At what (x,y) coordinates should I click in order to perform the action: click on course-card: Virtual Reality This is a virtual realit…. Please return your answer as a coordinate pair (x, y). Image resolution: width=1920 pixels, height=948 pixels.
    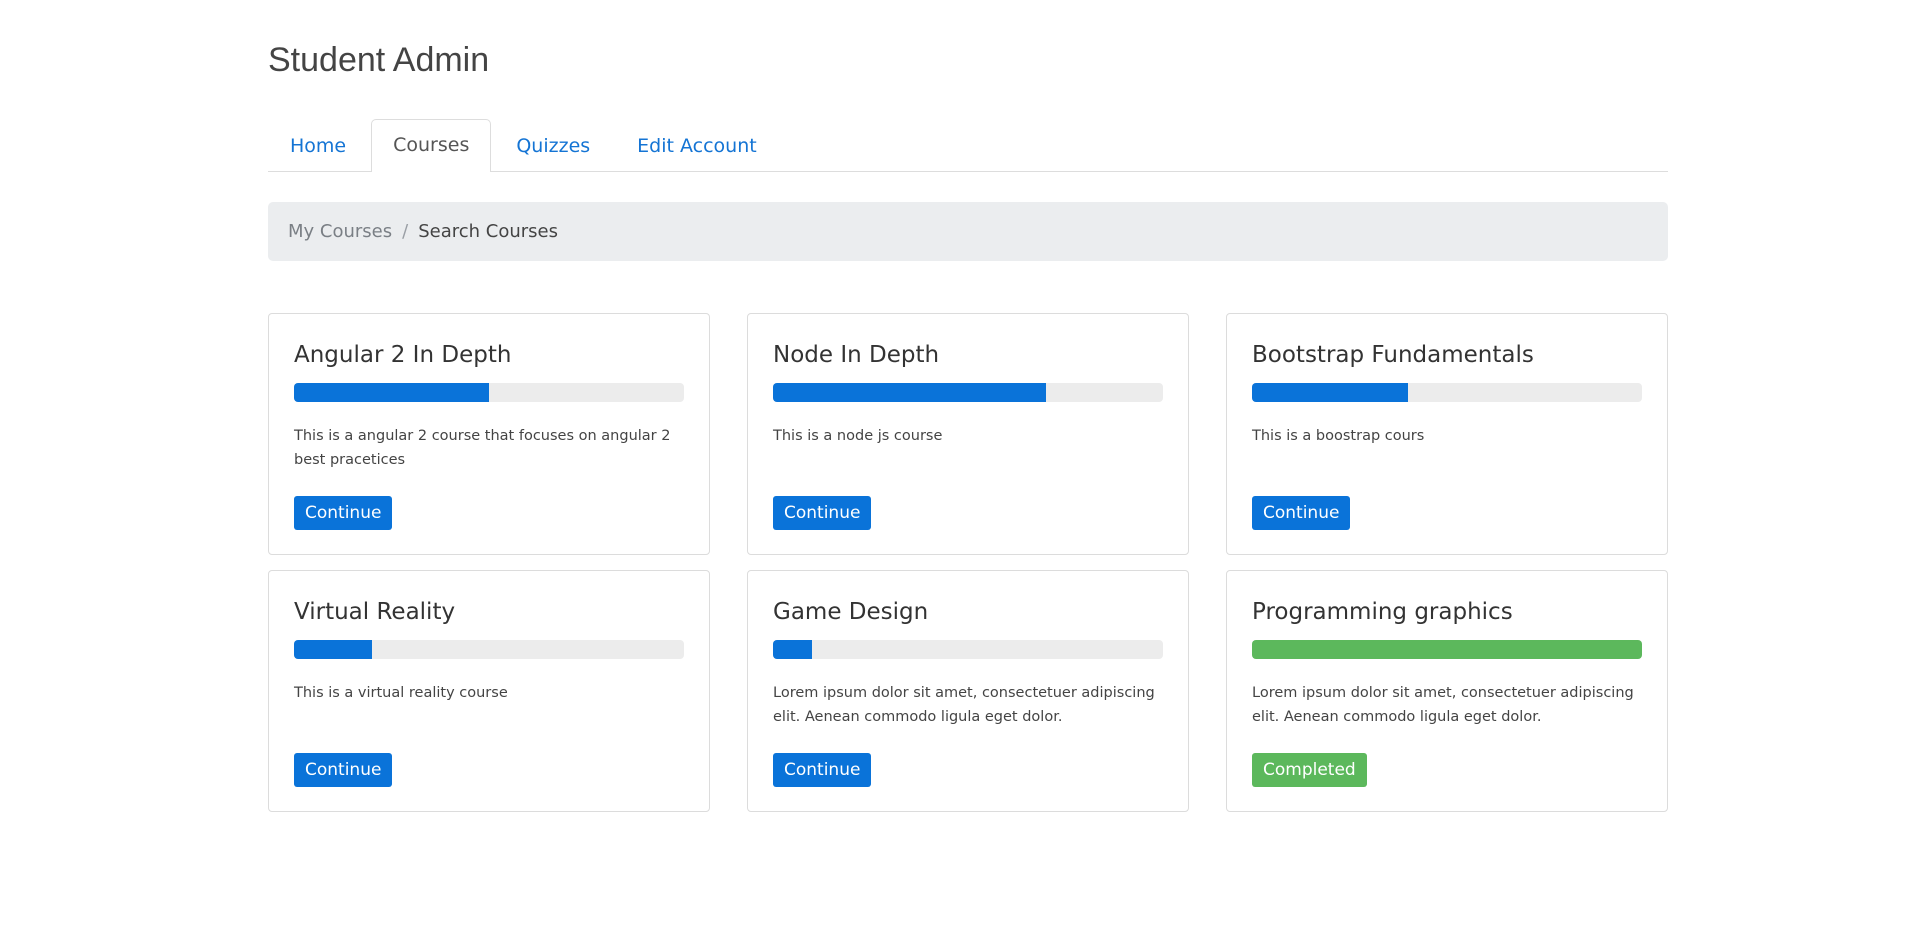
    Looking at the image, I should click on (489, 691).